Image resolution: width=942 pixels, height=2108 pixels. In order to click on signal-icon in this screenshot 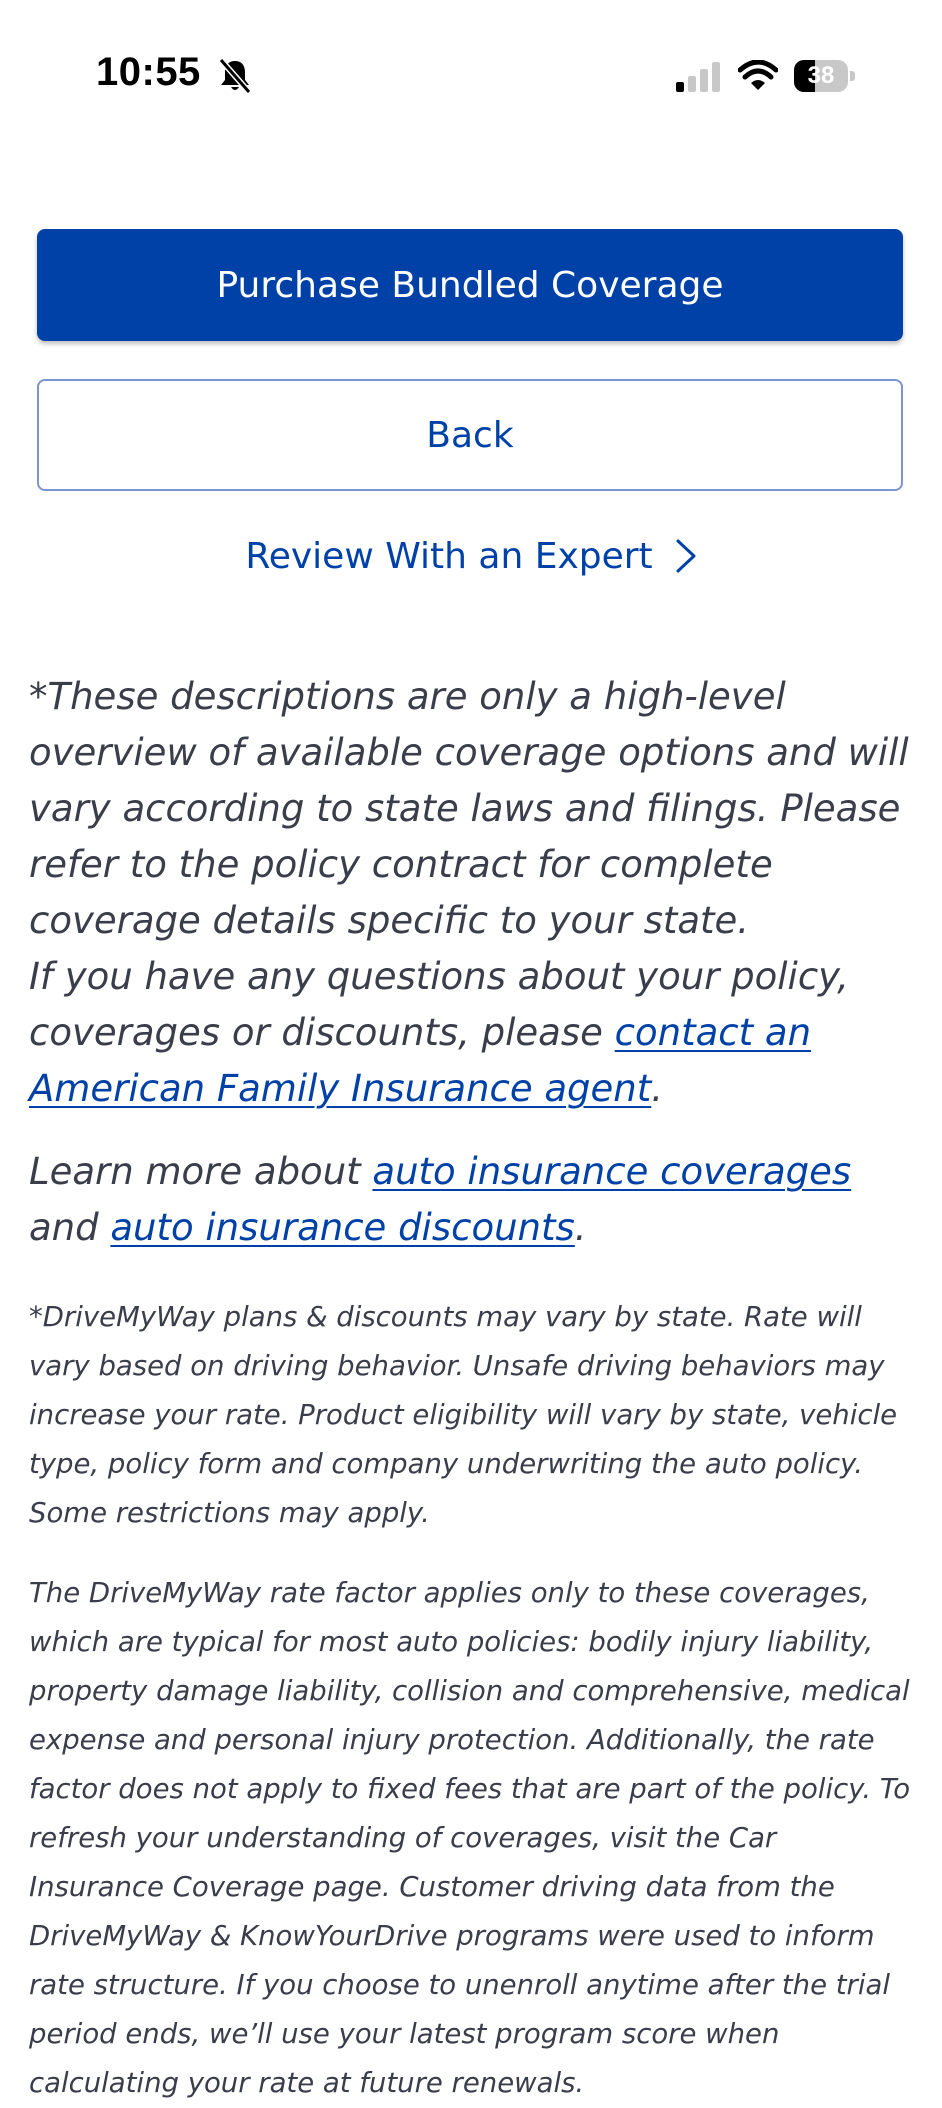, I will do `click(698, 77)`.